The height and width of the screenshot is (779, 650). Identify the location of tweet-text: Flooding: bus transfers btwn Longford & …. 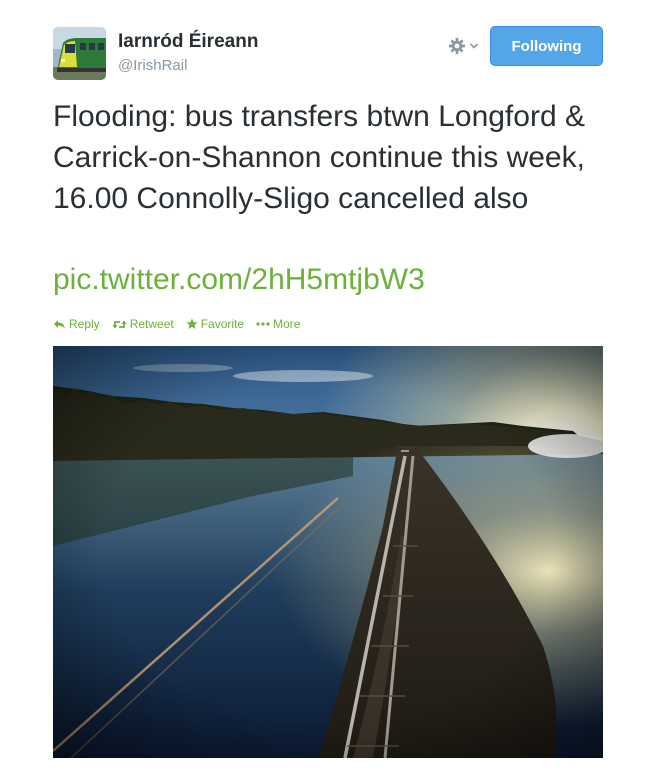
(319, 157).